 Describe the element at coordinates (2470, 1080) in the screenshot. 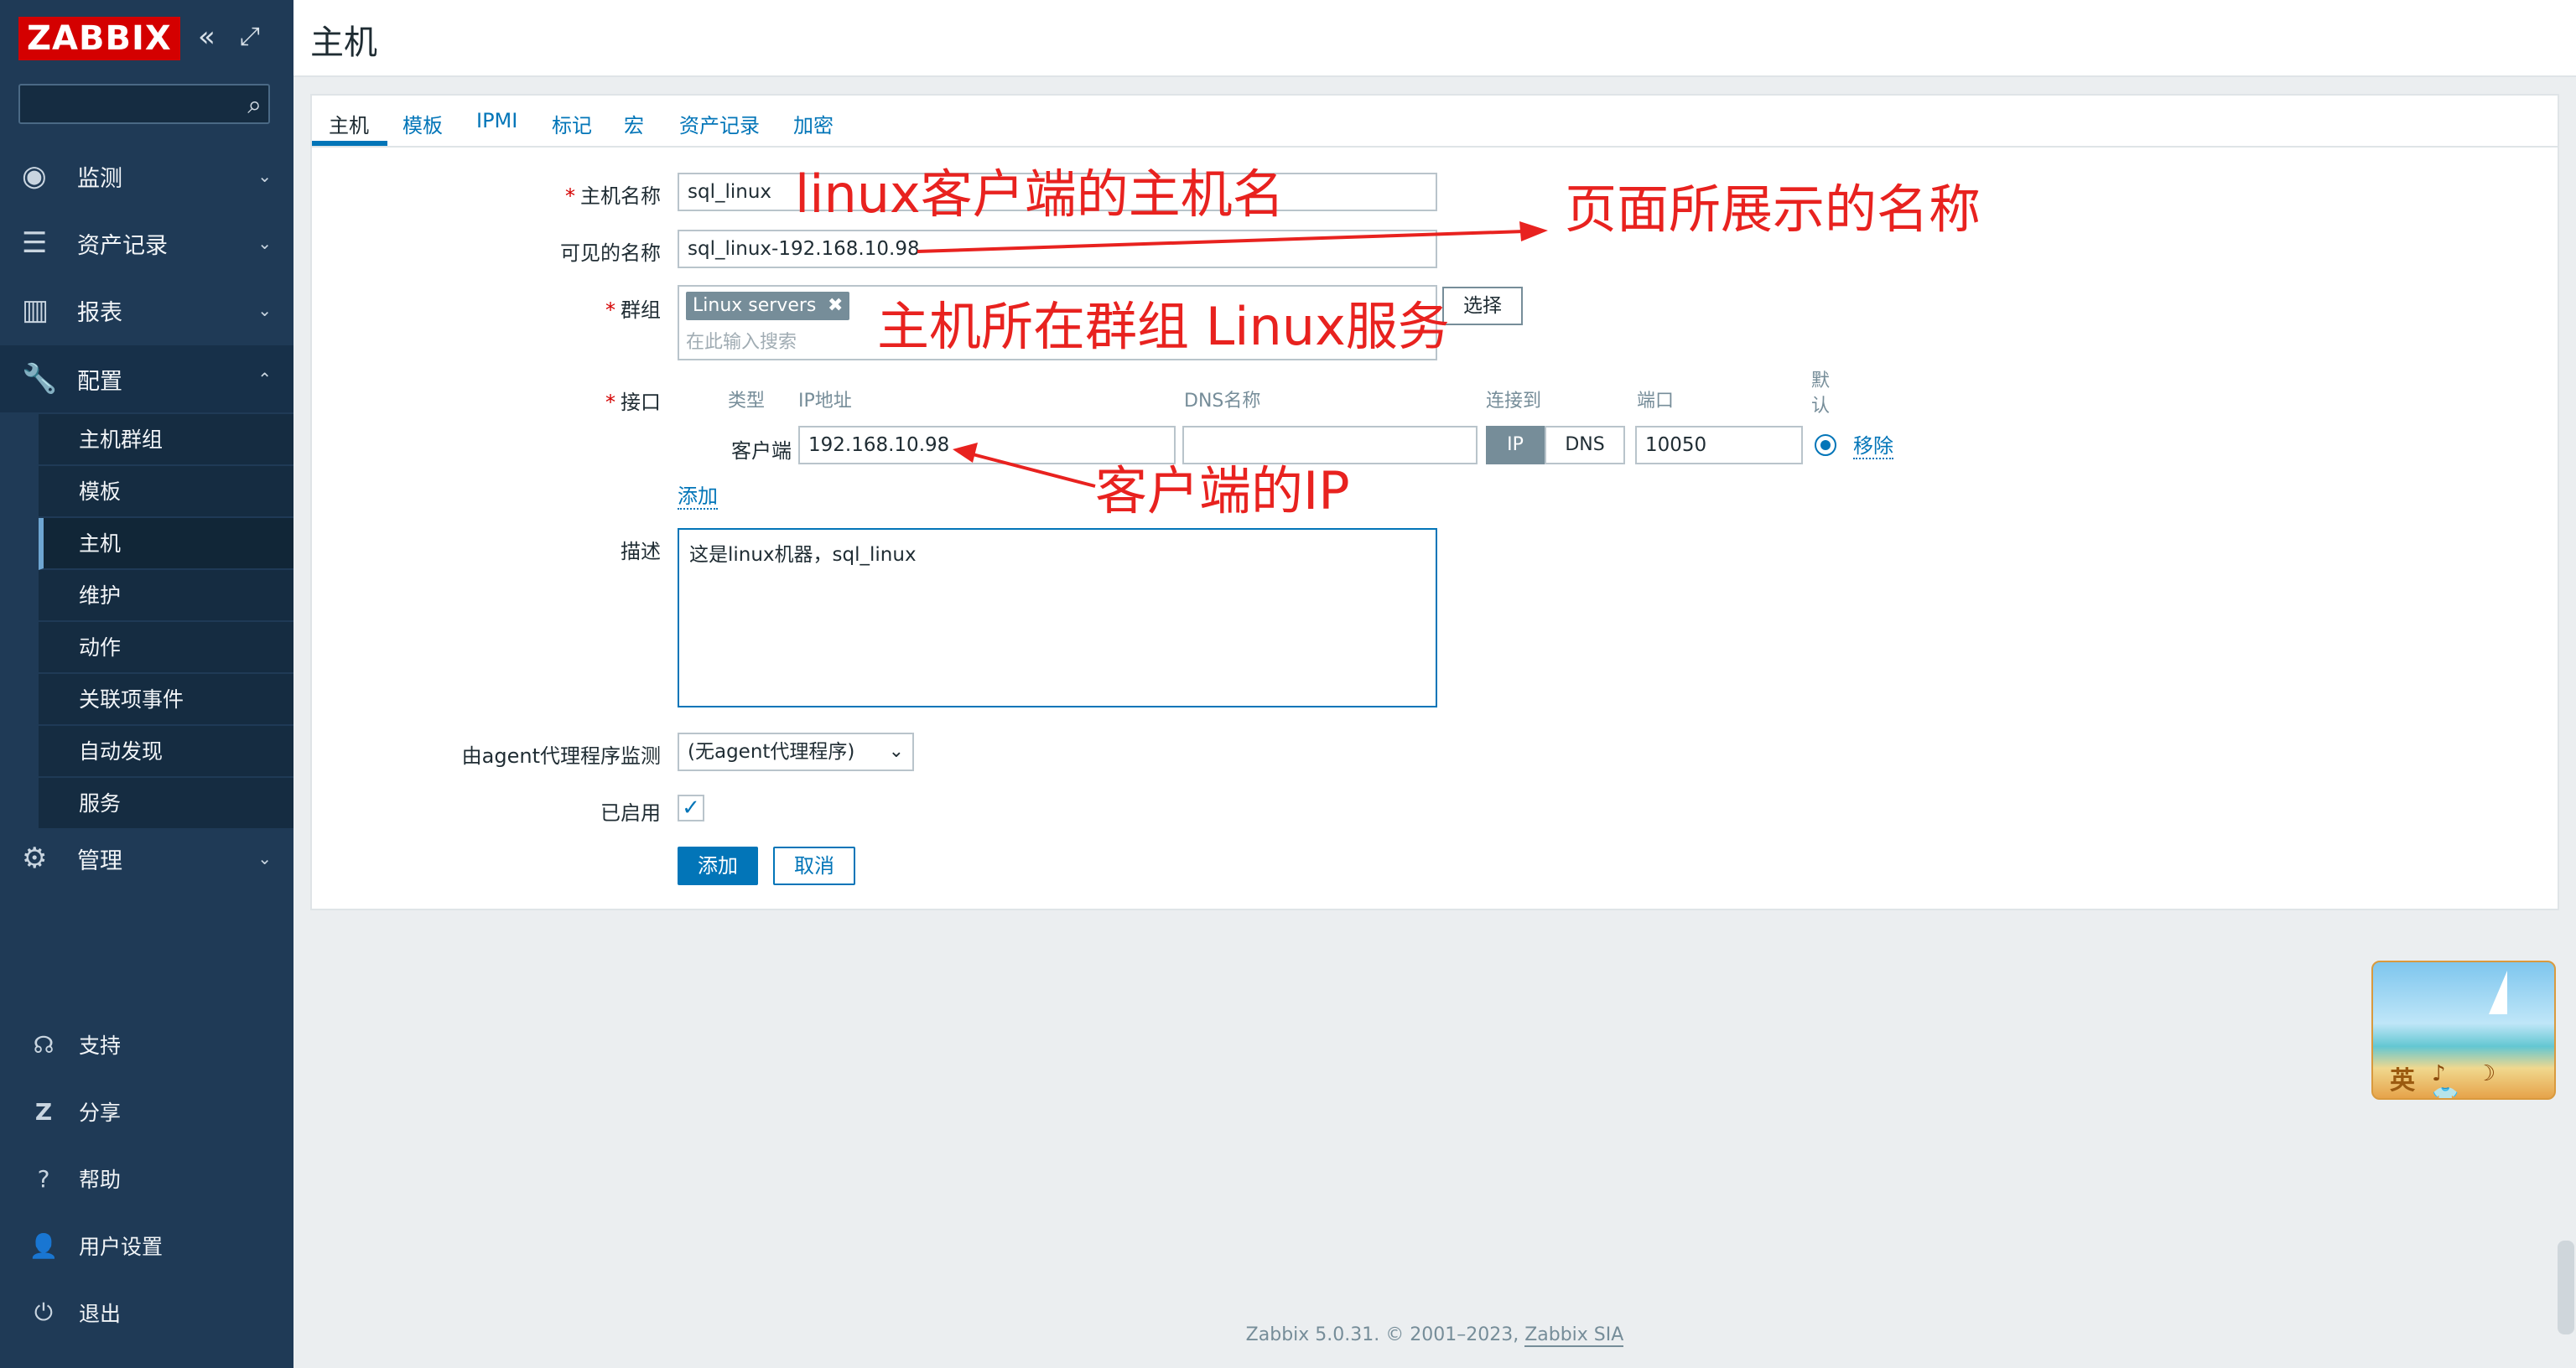

I see `ime-tool-icons: ♪ ☽ 👕` at that location.